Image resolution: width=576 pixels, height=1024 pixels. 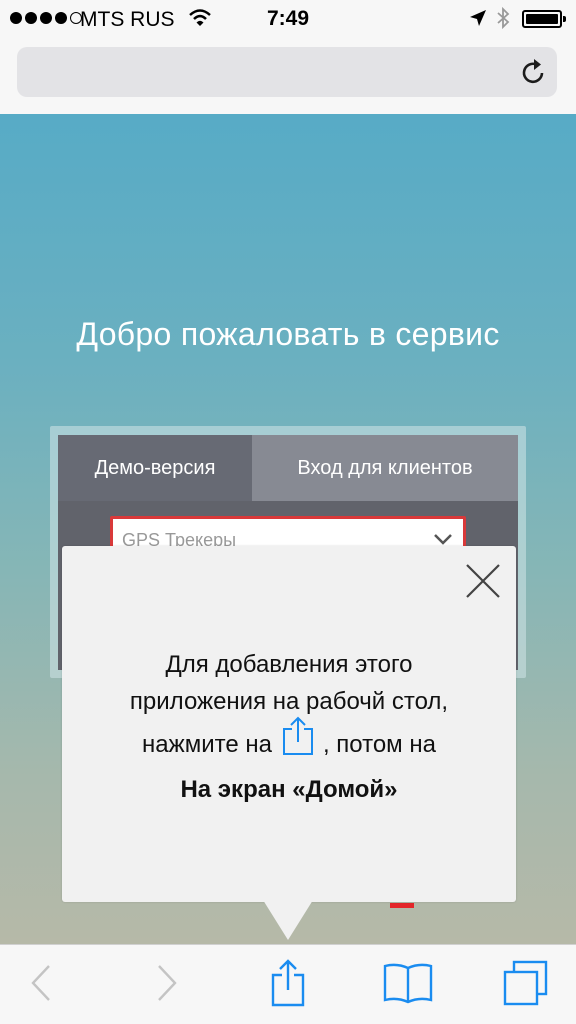 What do you see at coordinates (478, 20) in the screenshot?
I see `location-arrow-icon` at bounding box center [478, 20].